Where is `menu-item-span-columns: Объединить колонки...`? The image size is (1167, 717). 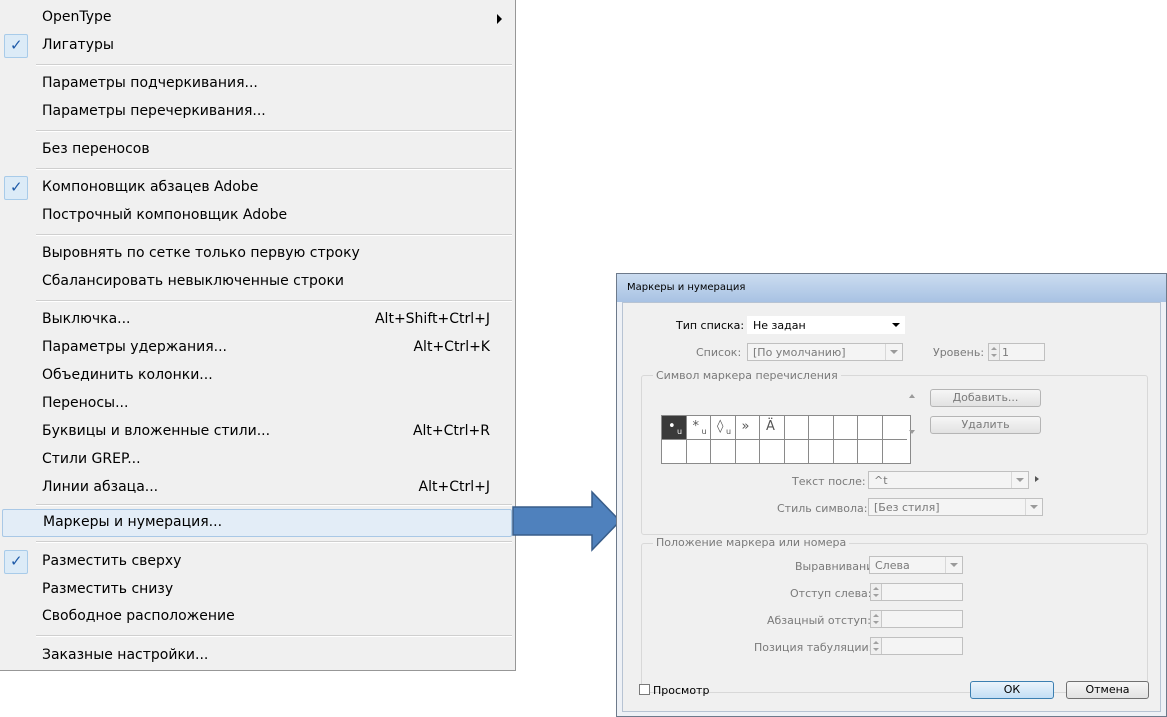 menu-item-span-columns: Объединить колонки... is located at coordinates (257, 376).